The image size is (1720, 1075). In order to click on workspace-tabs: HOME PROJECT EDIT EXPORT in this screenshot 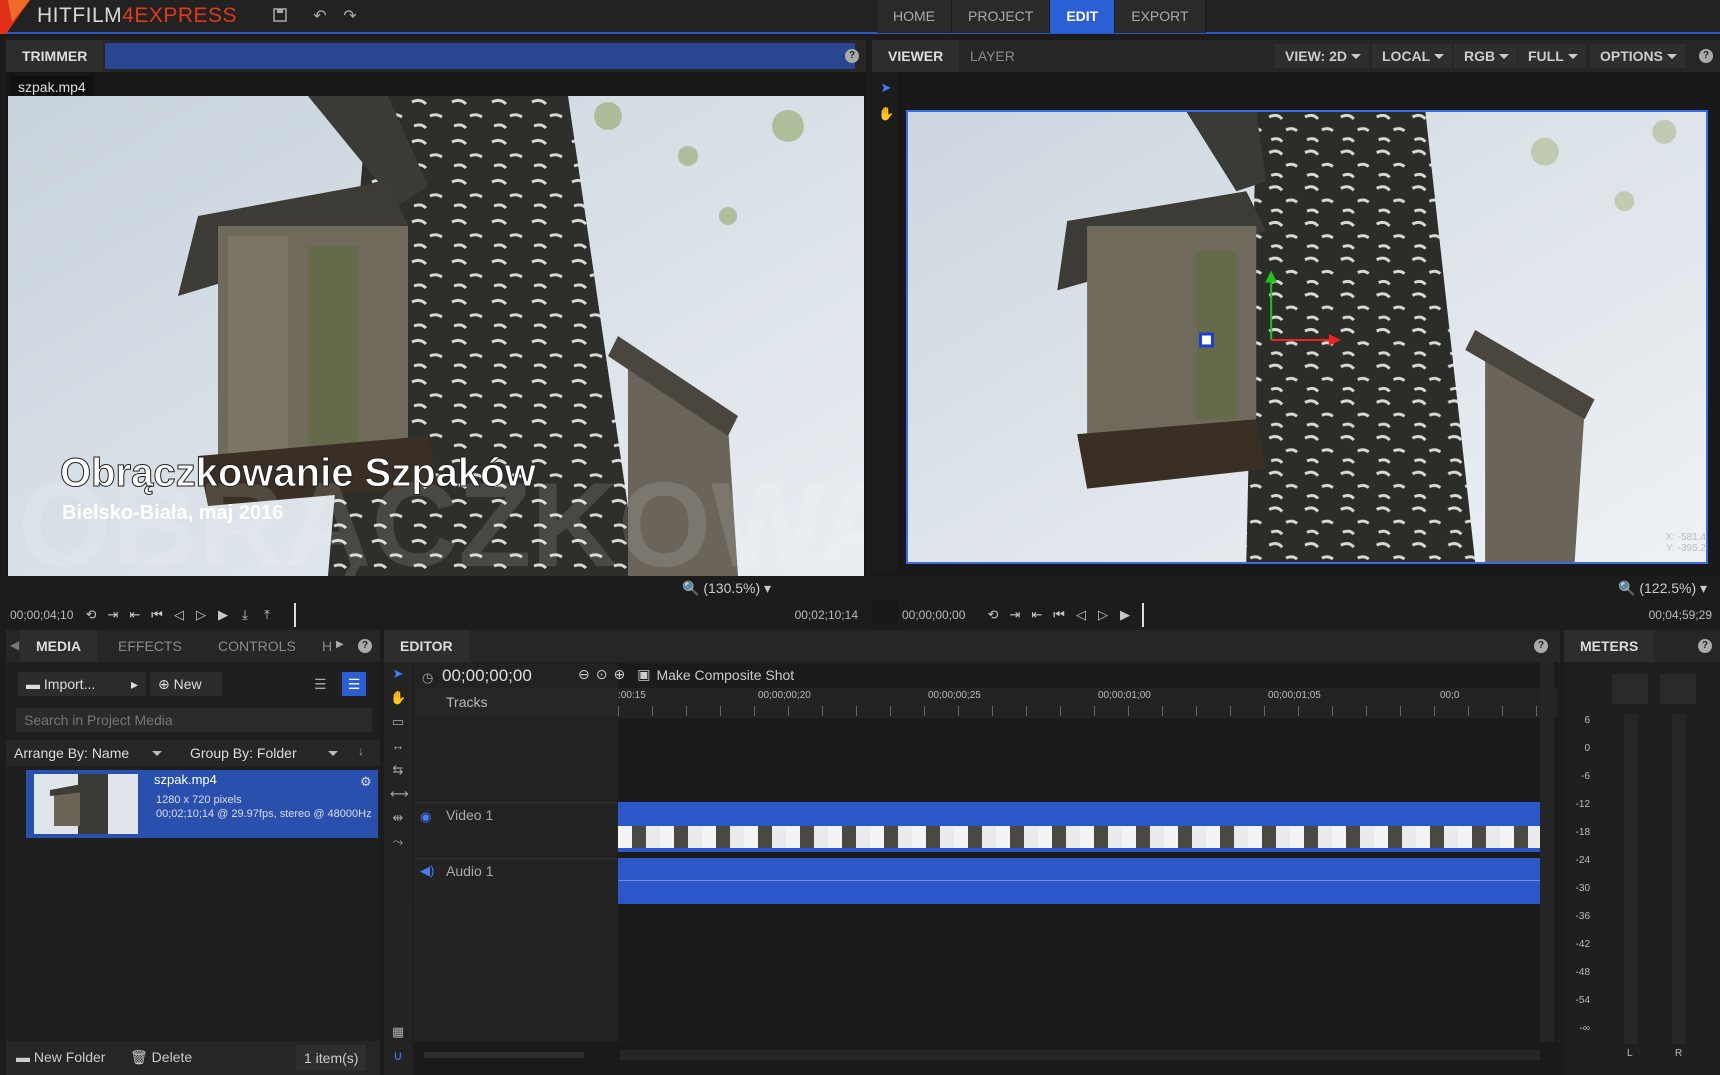, I will do `click(1041, 16)`.